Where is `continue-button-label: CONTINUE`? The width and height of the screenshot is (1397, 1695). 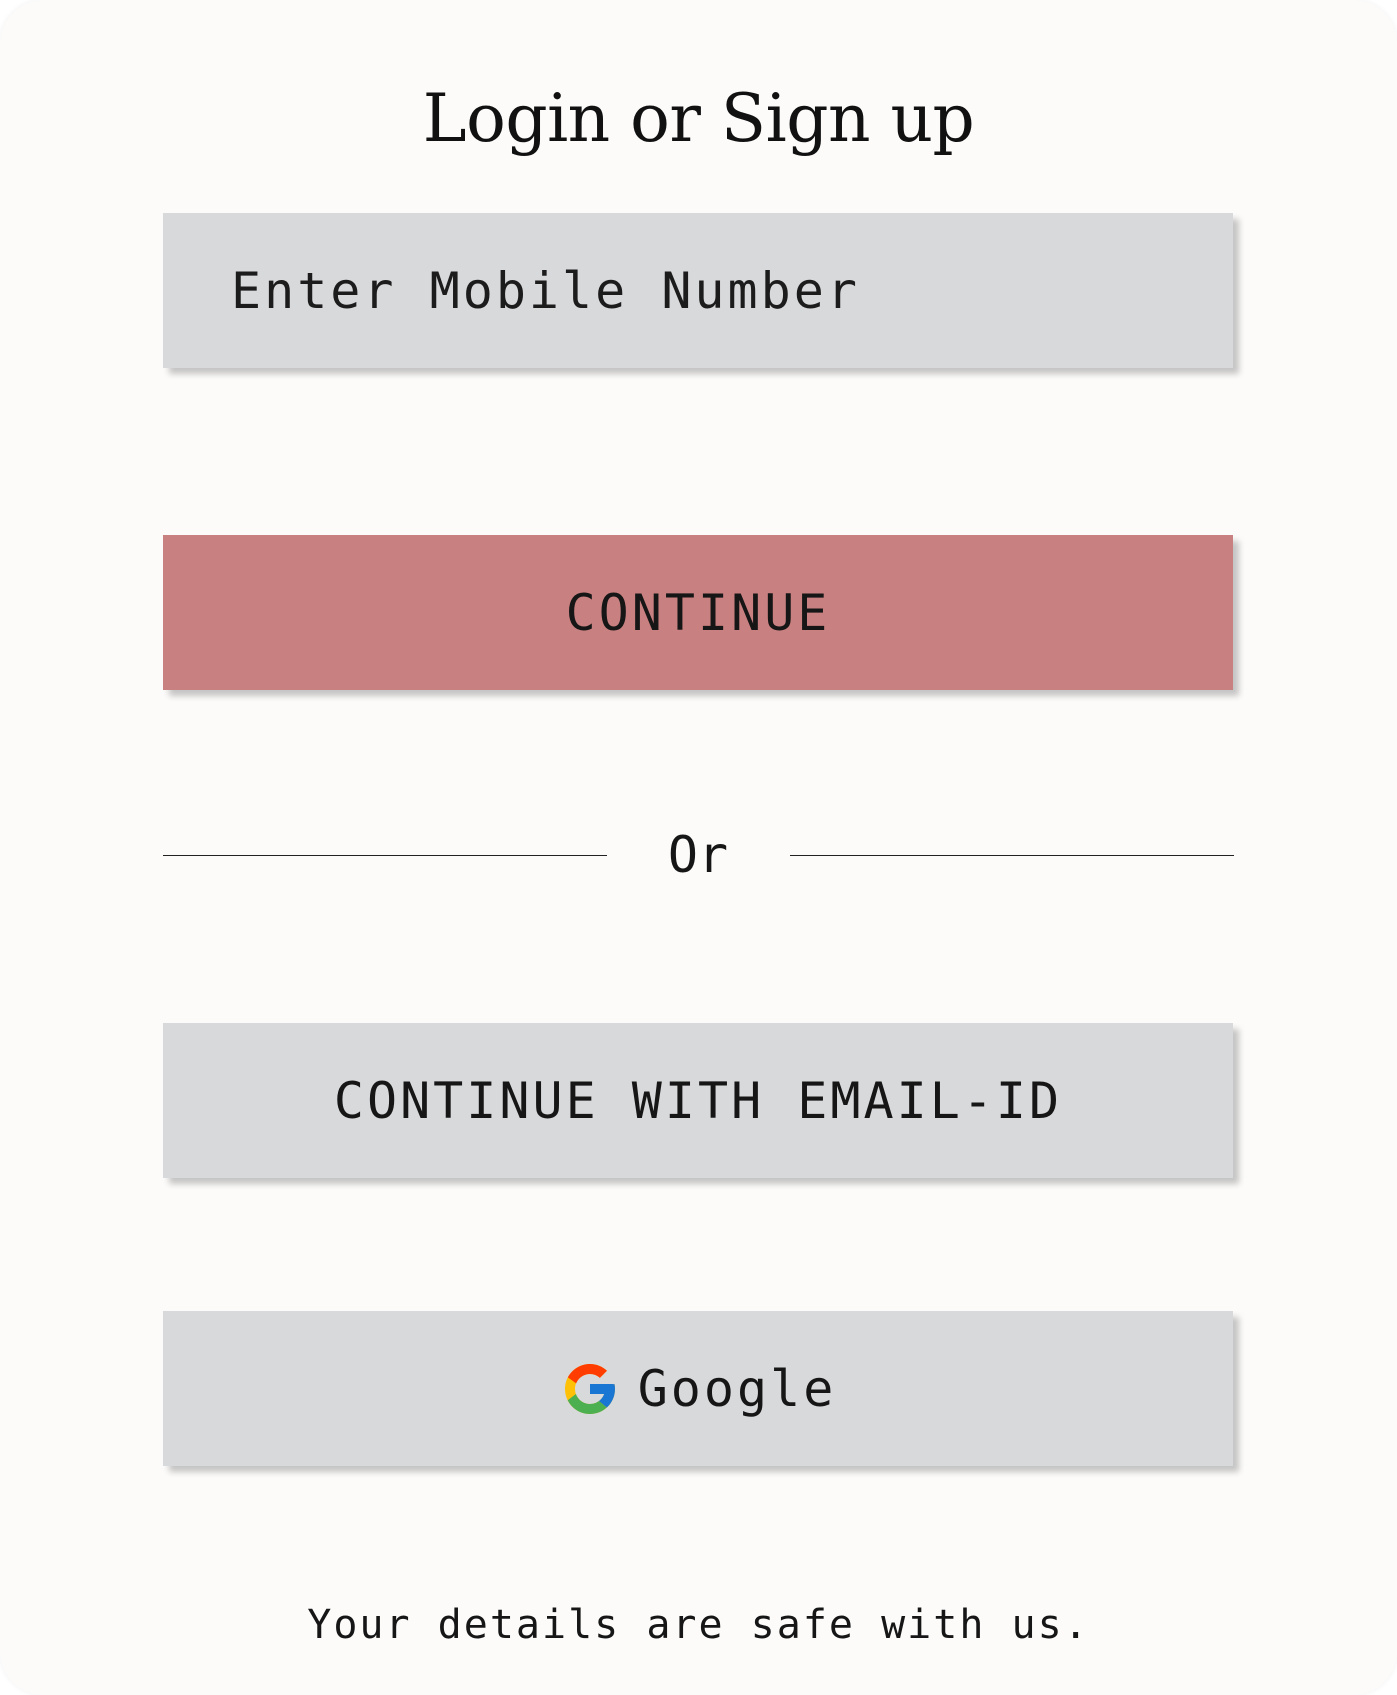 continue-button-label: CONTINUE is located at coordinates (698, 612).